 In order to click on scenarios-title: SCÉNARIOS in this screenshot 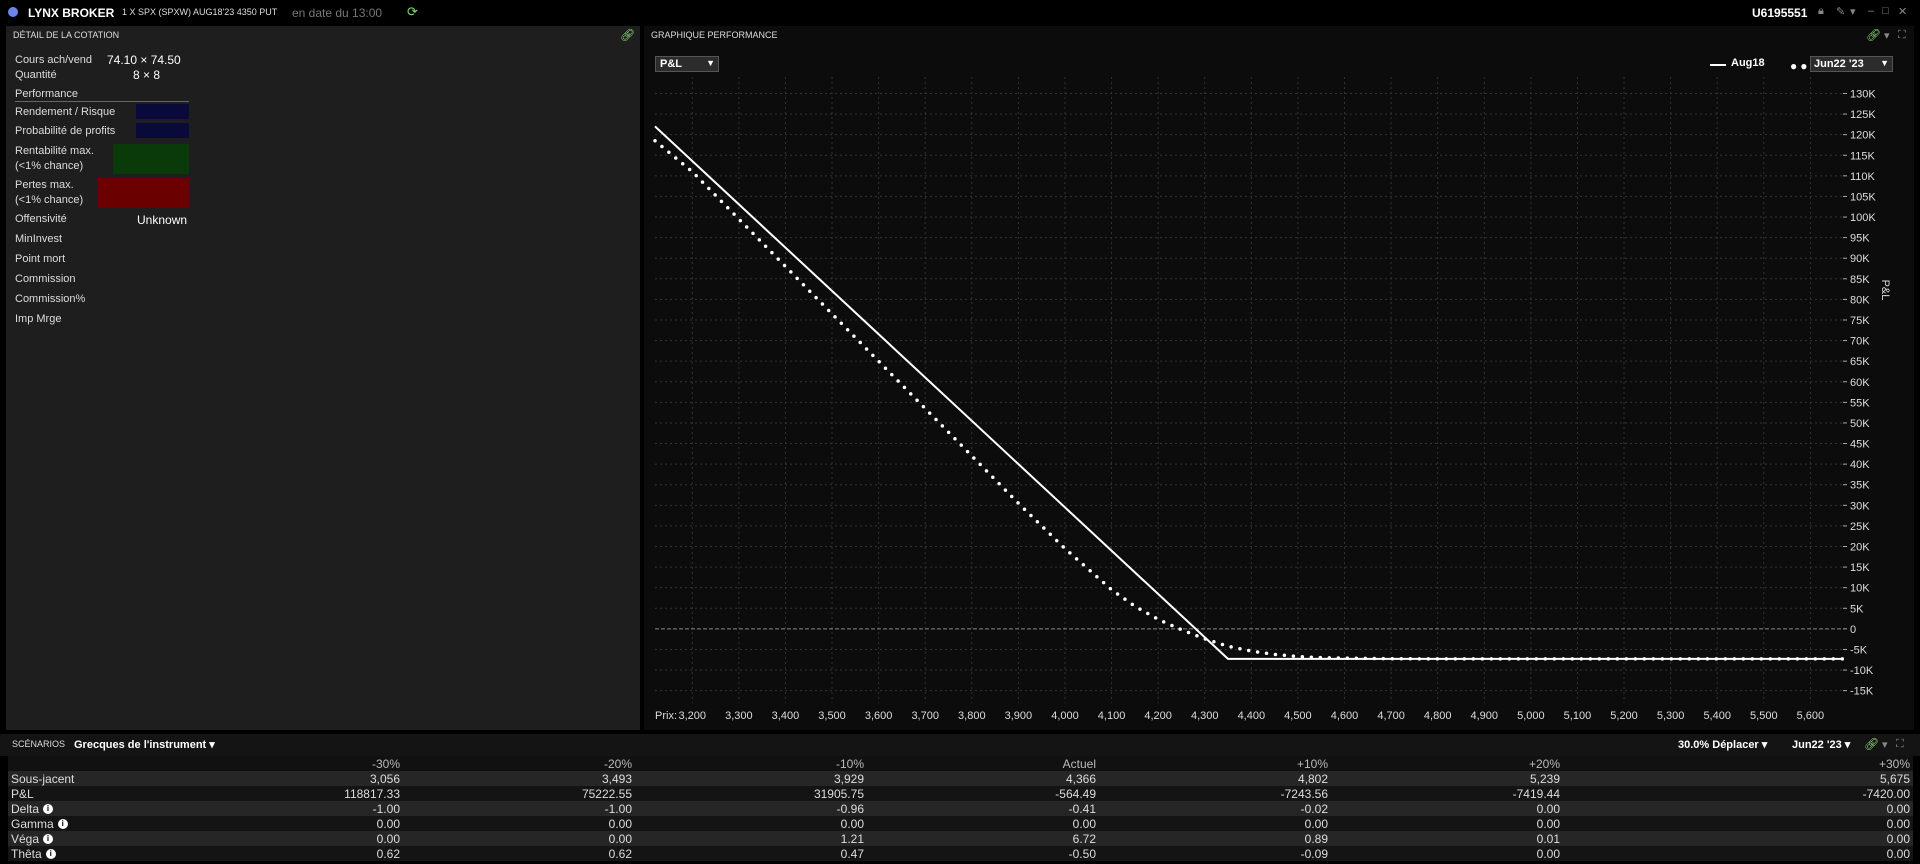, I will do `click(39, 744)`.